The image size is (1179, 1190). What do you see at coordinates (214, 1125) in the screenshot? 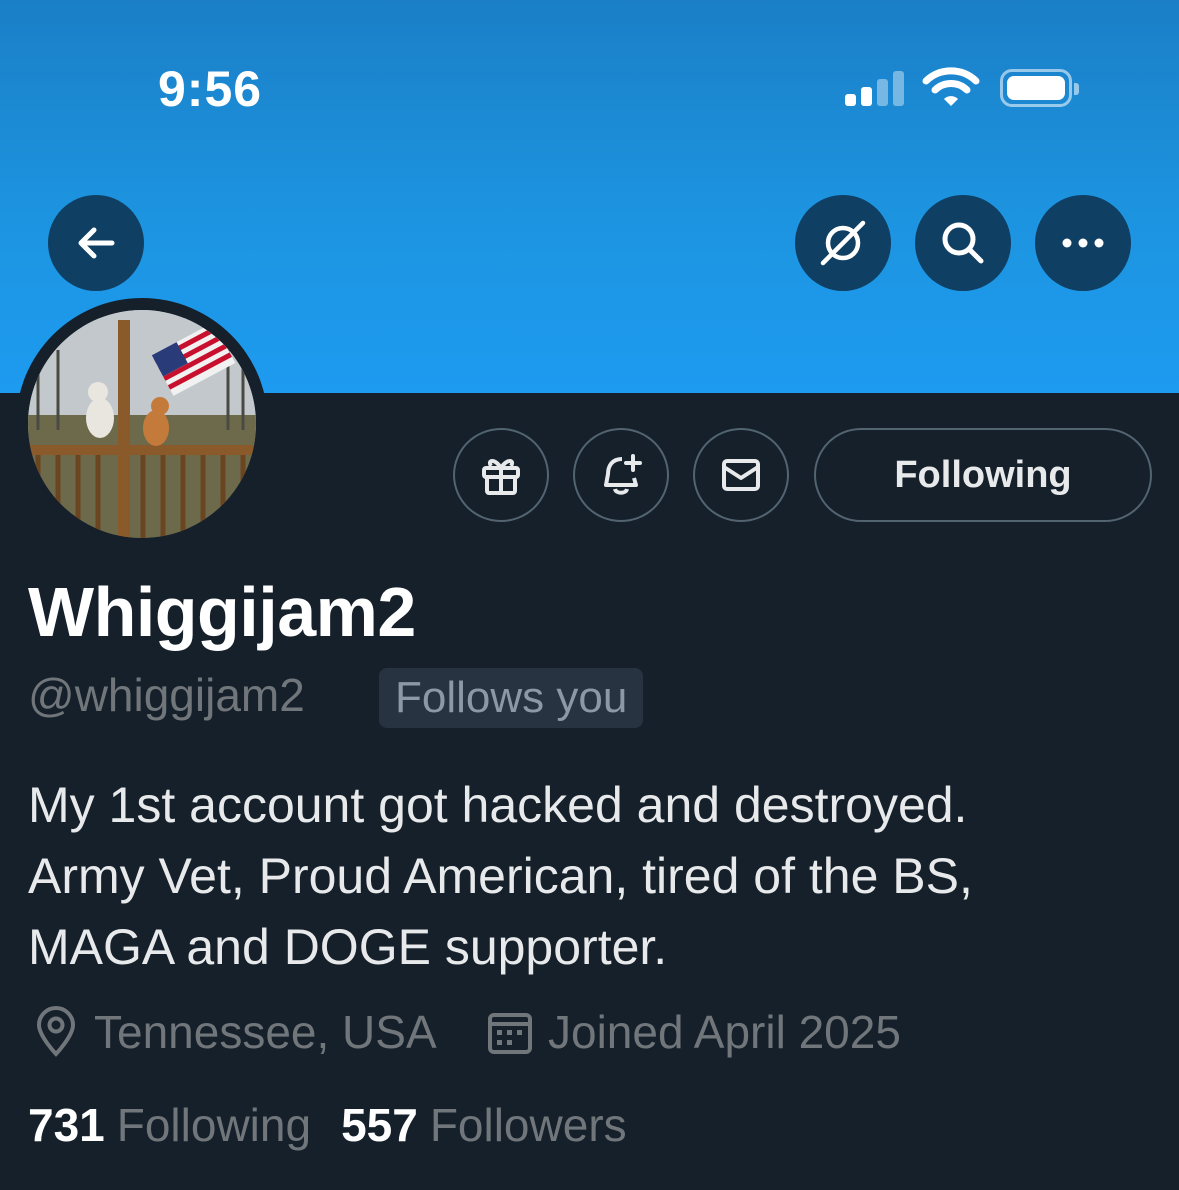
I see `following-link: Following` at bounding box center [214, 1125].